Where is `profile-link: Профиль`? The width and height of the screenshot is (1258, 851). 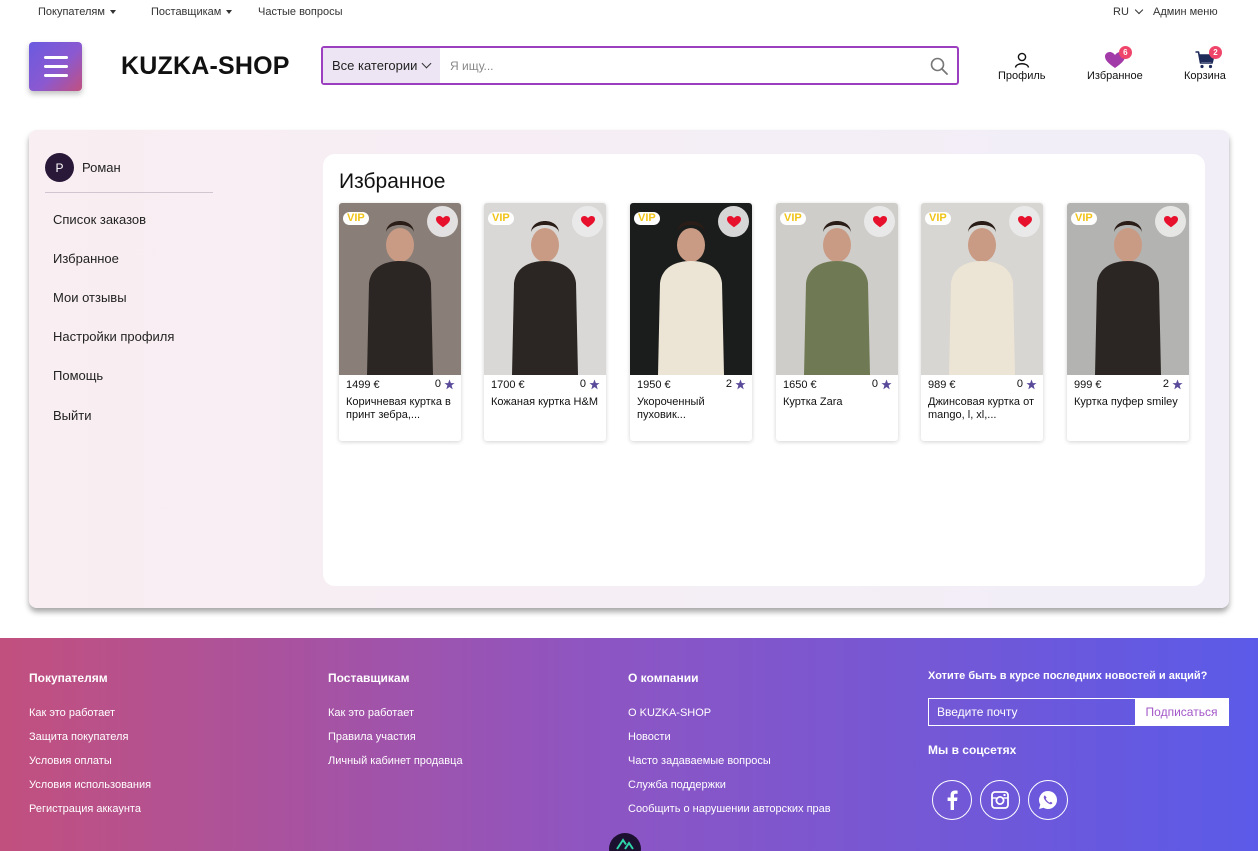 profile-link: Профиль is located at coordinates (1022, 66).